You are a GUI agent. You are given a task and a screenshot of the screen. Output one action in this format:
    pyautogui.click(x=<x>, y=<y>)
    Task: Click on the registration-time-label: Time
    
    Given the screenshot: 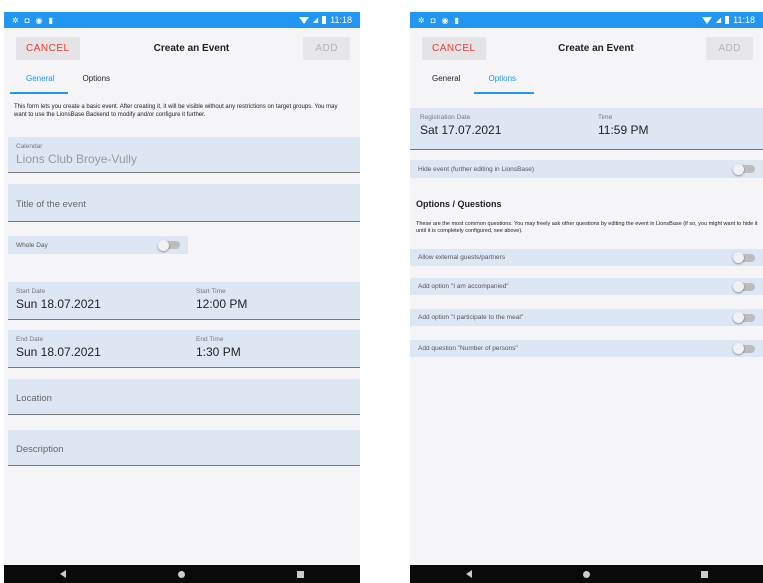 What is the action you would take?
    pyautogui.click(x=605, y=117)
    